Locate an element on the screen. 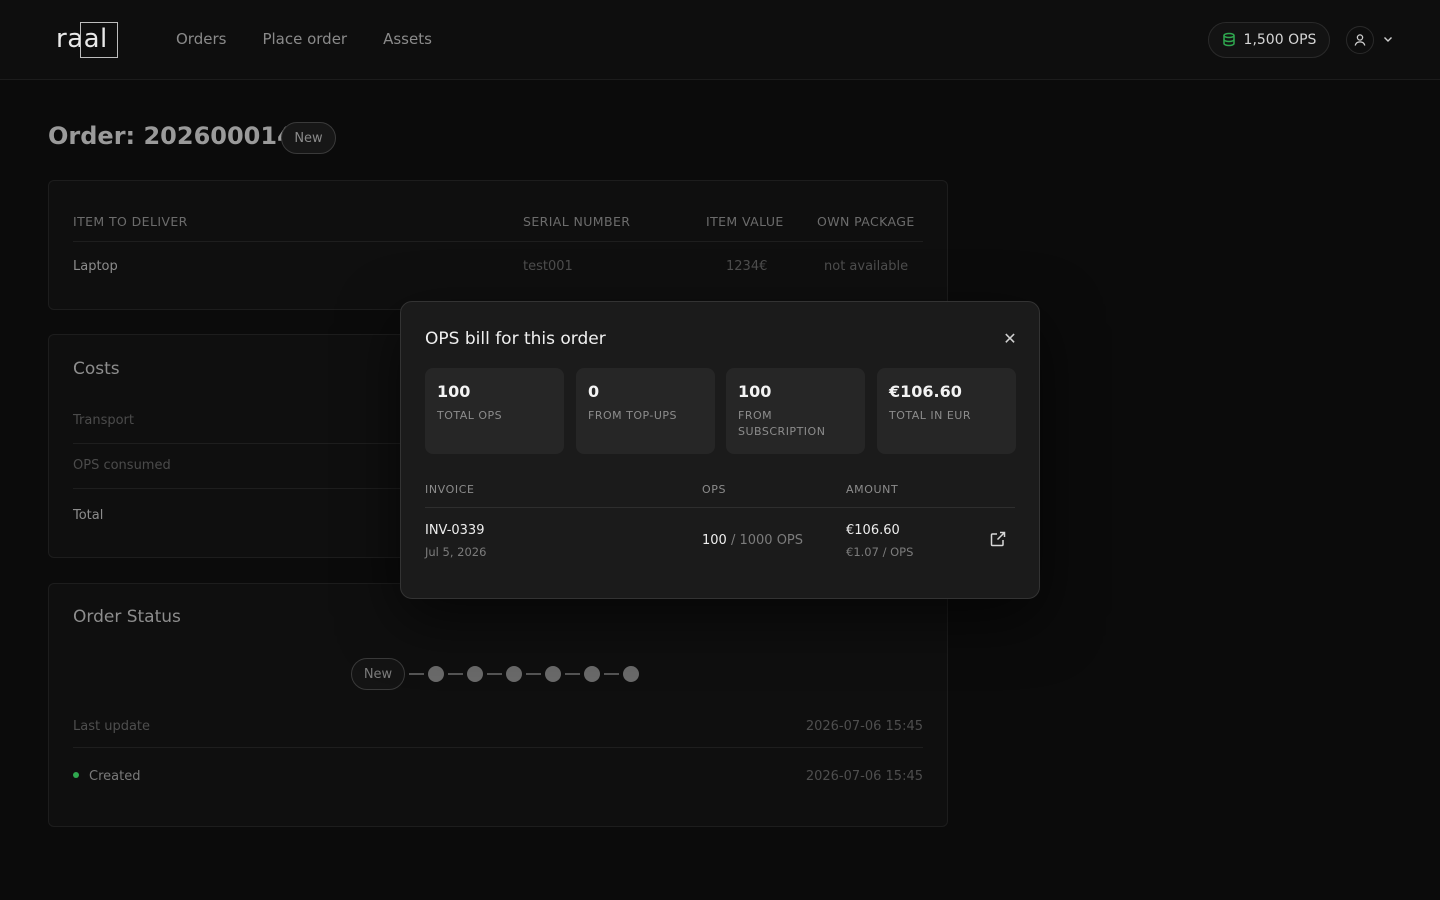 This screenshot has height=900, width=1440. ops-balance-label: 1,500 OPS is located at coordinates (1280, 40).